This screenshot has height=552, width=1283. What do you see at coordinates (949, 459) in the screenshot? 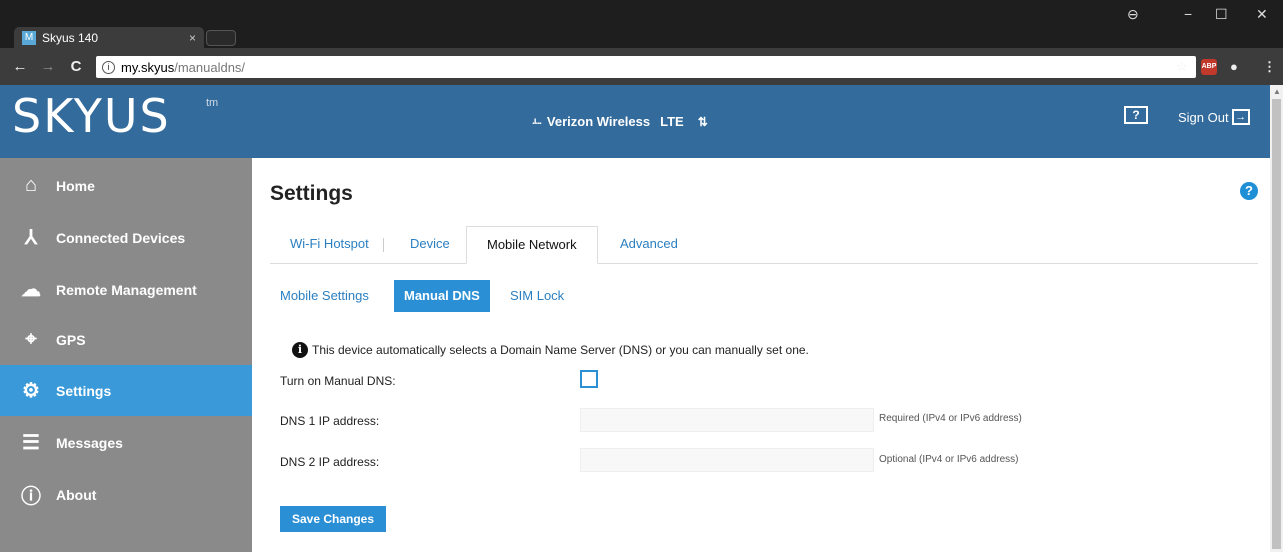
I see `dns2-hint: Optional (IPv4 or IPv6 address)` at bounding box center [949, 459].